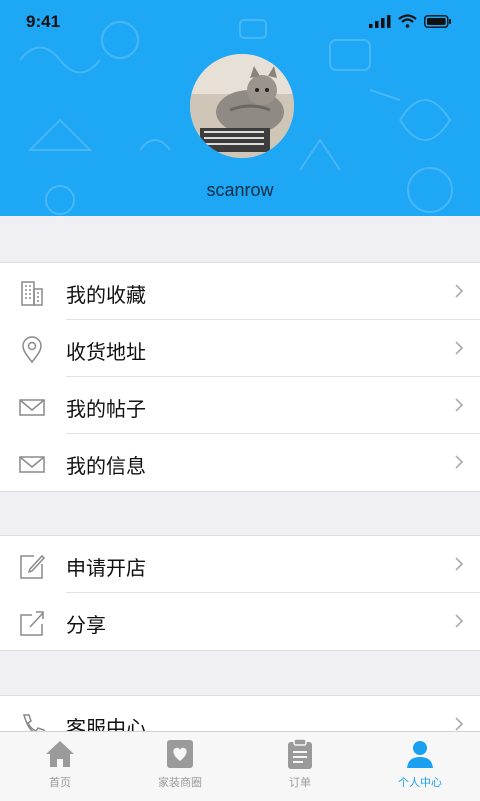  I want to click on status-bar: 9:41, so click(240, 22).